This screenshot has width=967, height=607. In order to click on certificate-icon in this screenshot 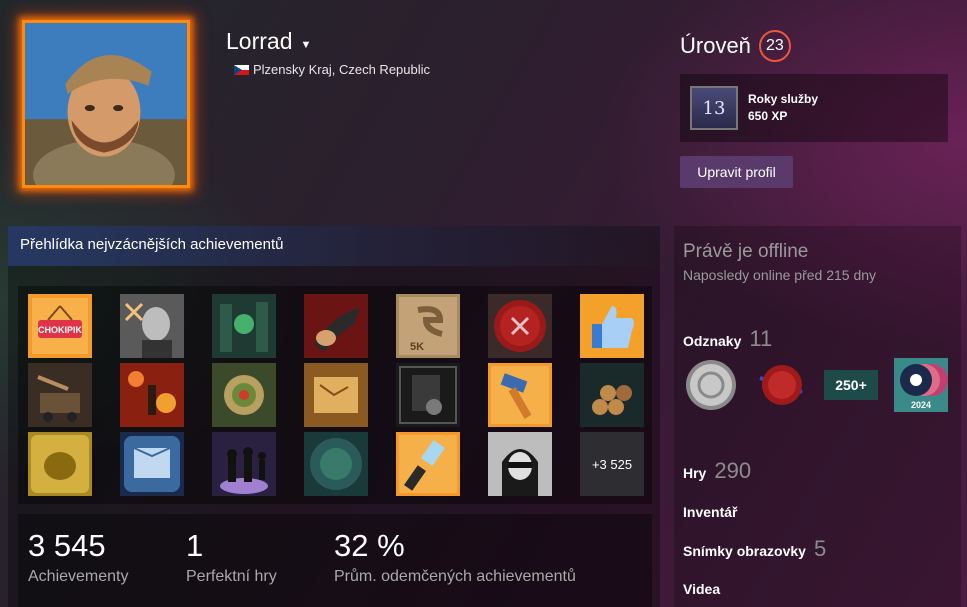, I will do `click(428, 395)`.